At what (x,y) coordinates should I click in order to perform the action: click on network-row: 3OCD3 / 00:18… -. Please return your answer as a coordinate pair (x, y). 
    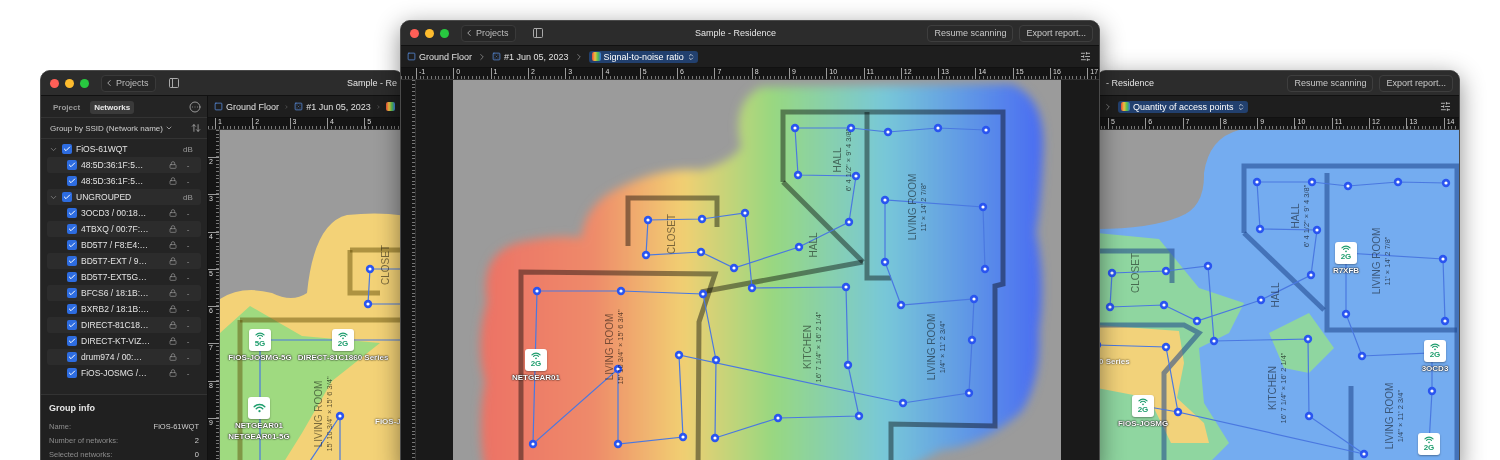
    Looking at the image, I should click on (124, 213).